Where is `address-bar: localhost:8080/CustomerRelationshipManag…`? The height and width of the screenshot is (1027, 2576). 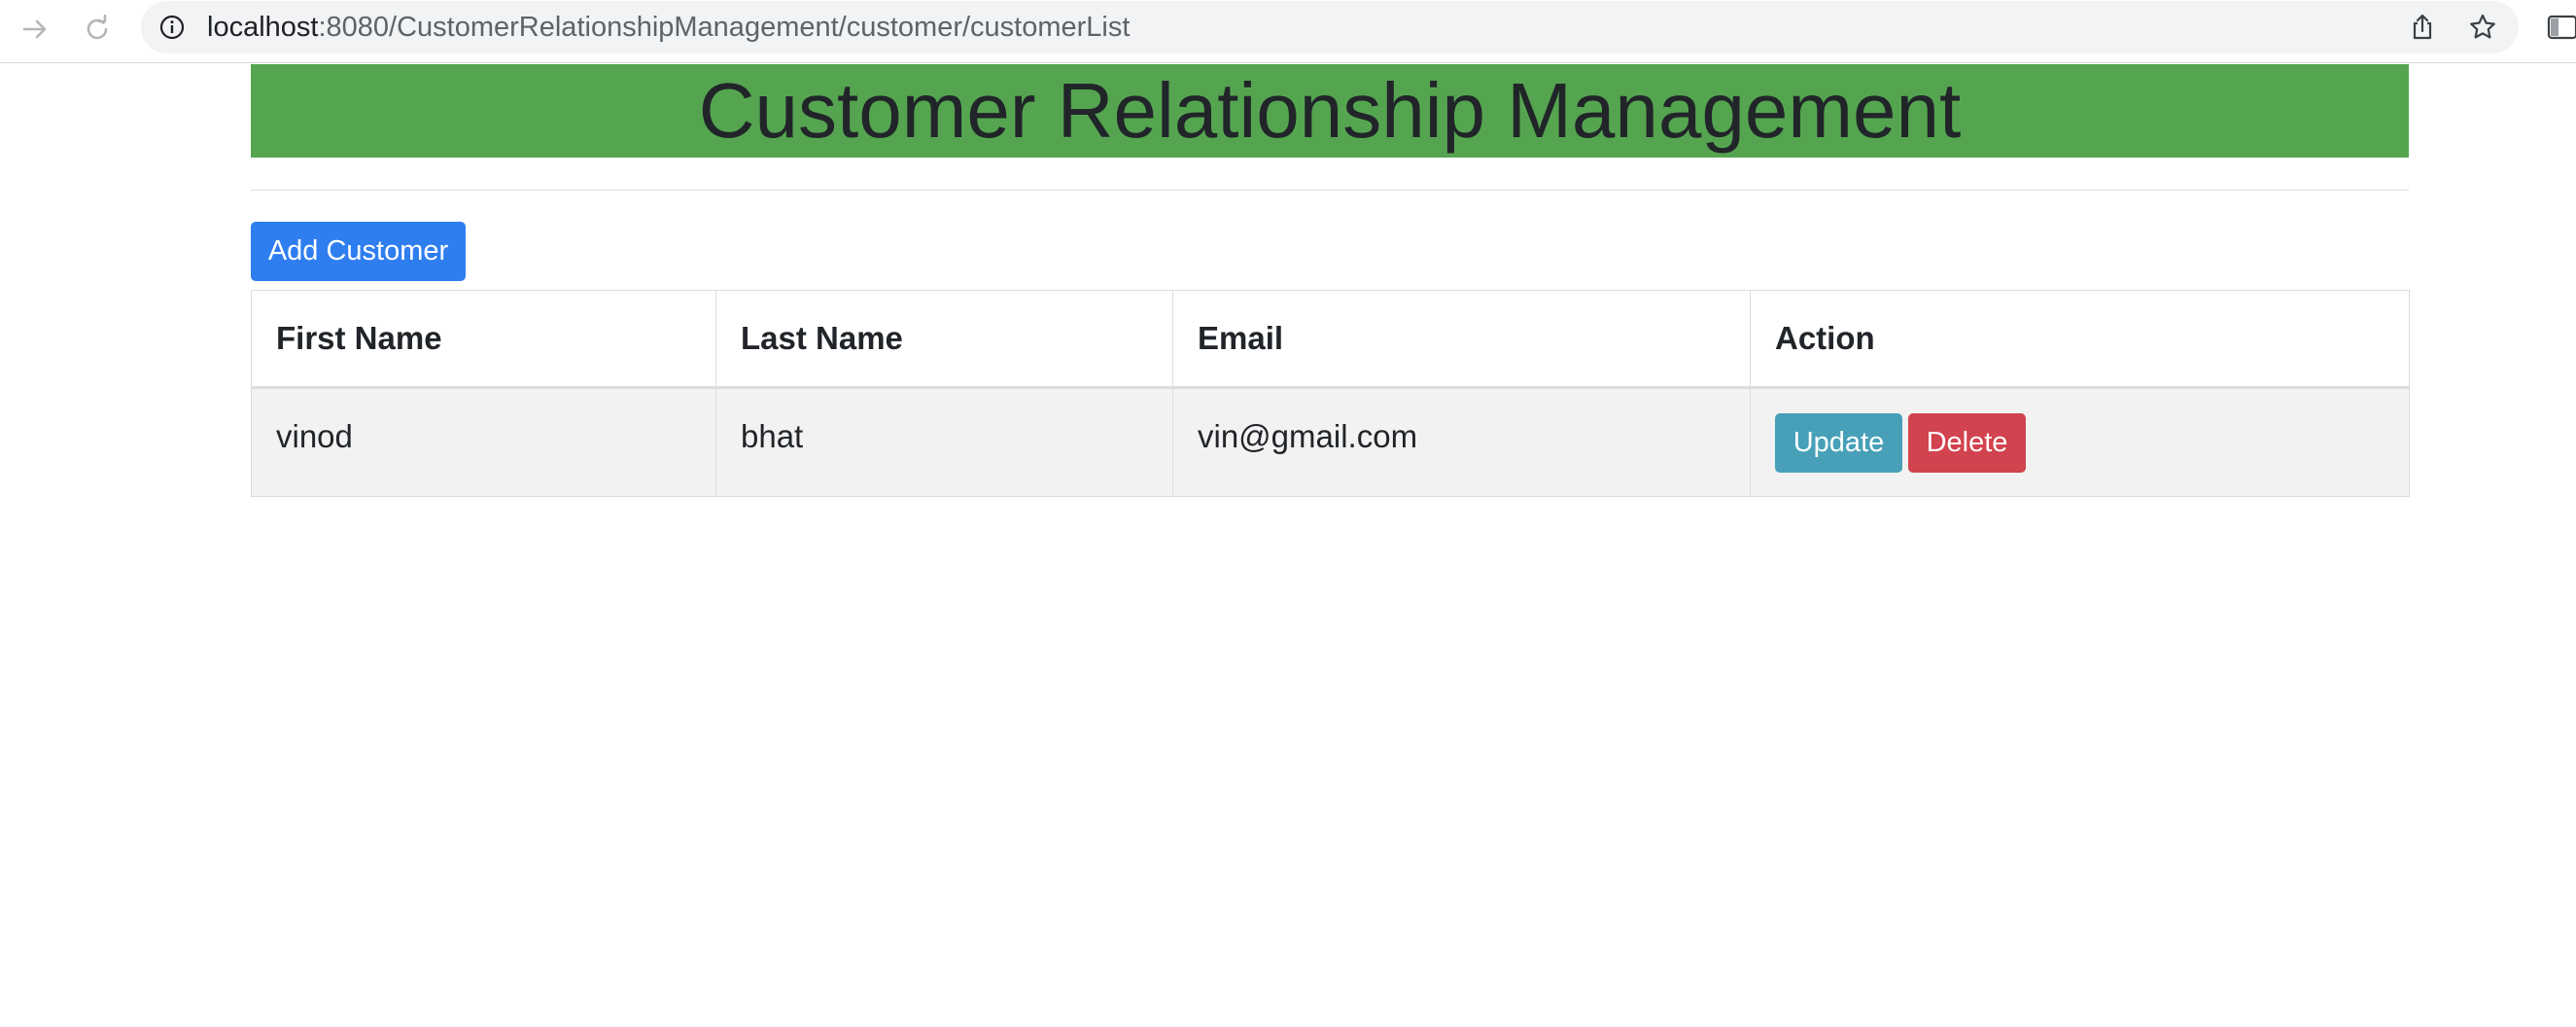
address-bar: localhost:8080/CustomerRelationshipManag… is located at coordinates (1330, 27).